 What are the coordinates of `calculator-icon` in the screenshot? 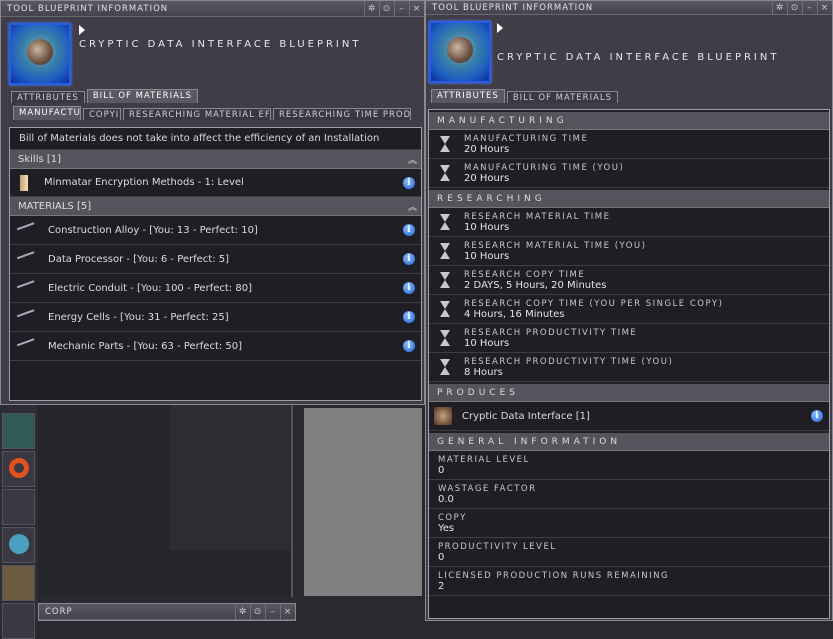 It's located at (18, 431).